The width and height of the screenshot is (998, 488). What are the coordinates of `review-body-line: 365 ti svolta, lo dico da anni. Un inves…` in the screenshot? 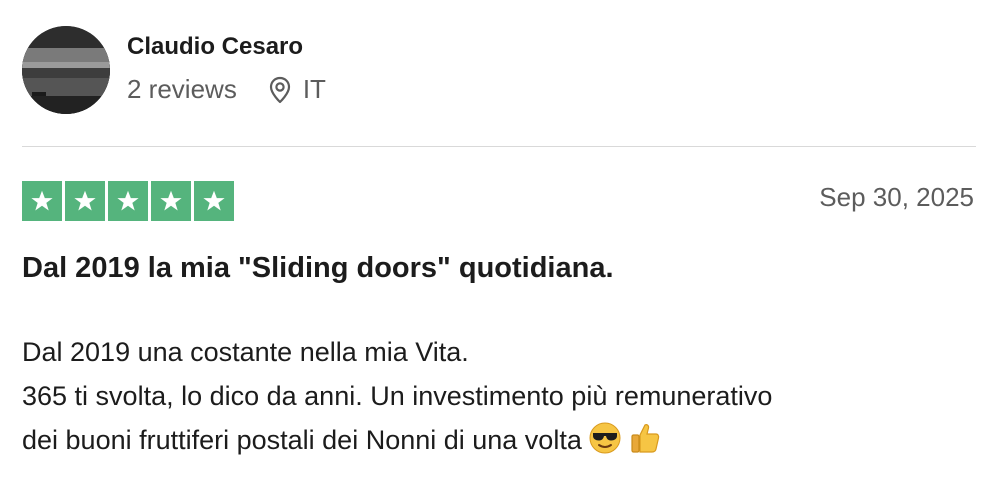 It's located at (397, 396).